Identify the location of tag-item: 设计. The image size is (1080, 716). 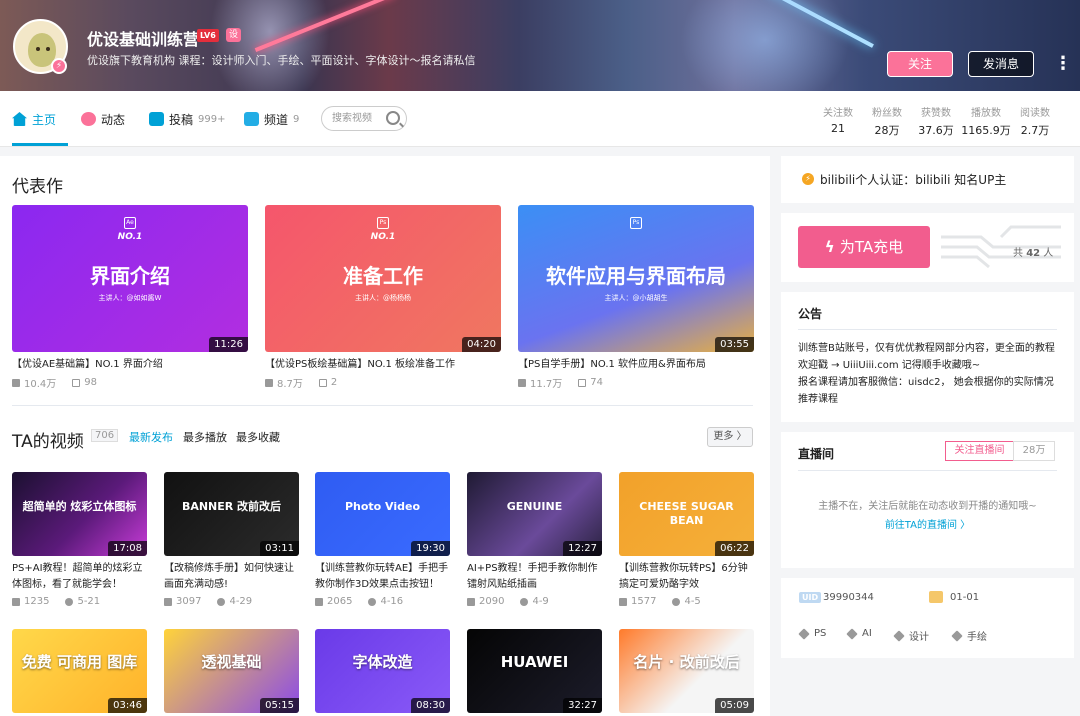
(911, 635).